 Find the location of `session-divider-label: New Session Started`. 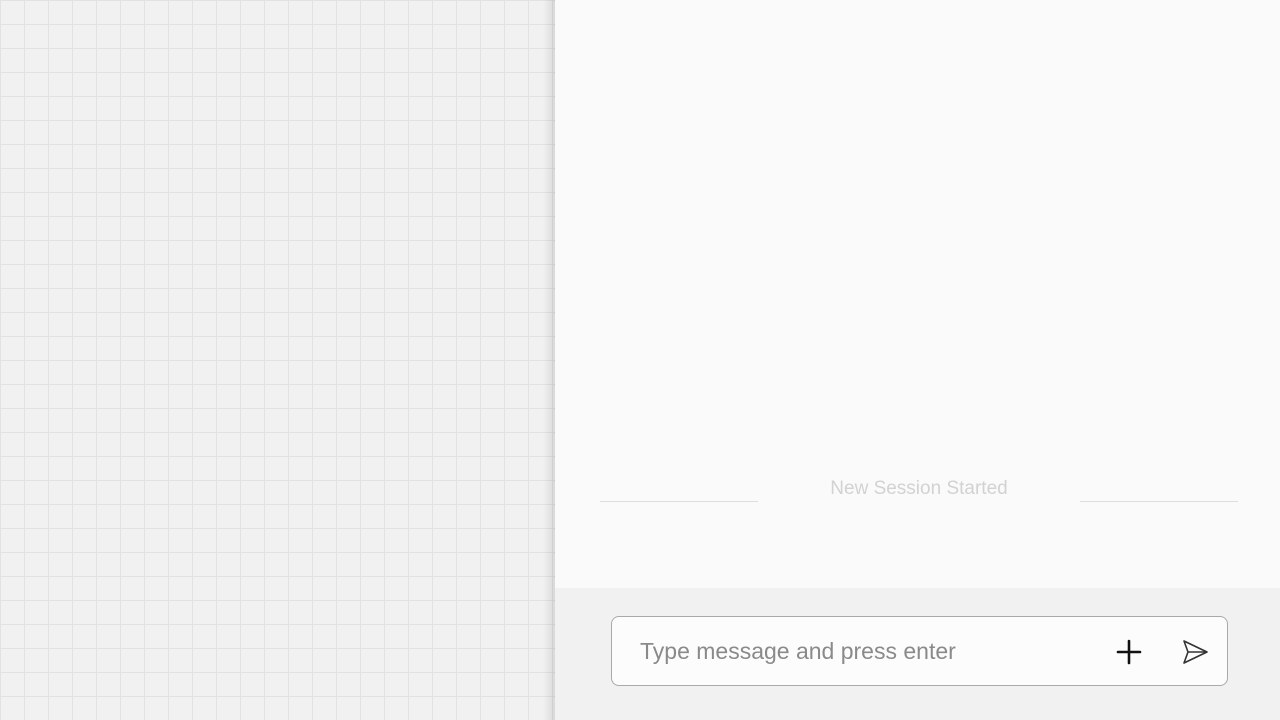

session-divider-label: New Session Started is located at coordinates (919, 488).